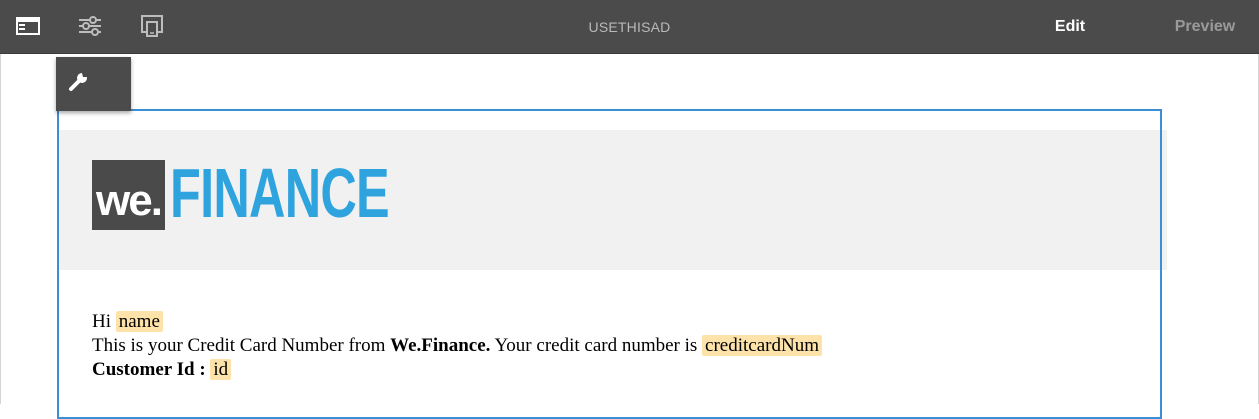 The width and height of the screenshot is (1259, 419). What do you see at coordinates (101, 321) in the screenshot?
I see `greeting-text: Hi` at bounding box center [101, 321].